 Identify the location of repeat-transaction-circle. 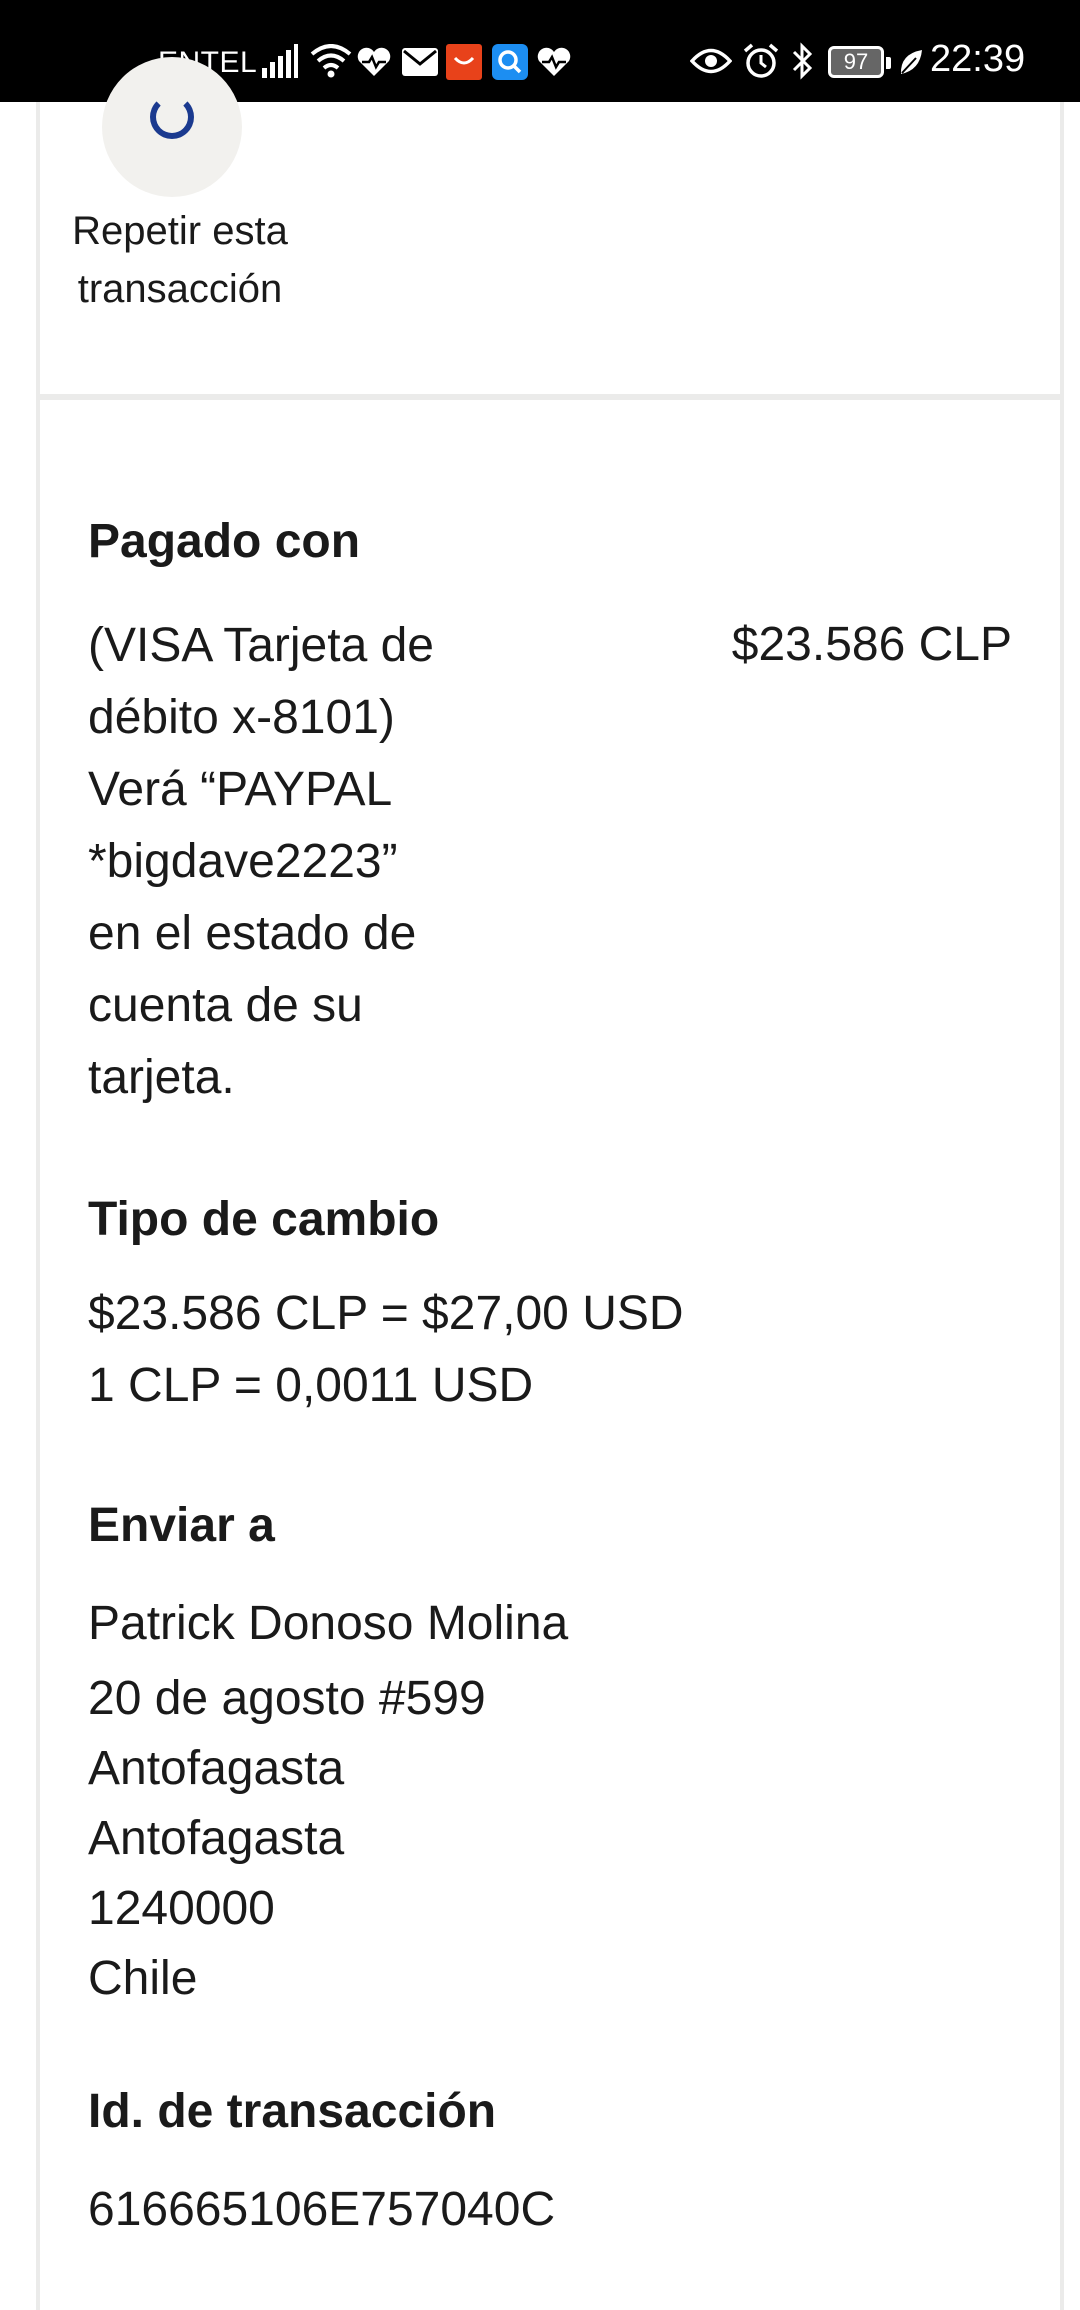
(172, 127).